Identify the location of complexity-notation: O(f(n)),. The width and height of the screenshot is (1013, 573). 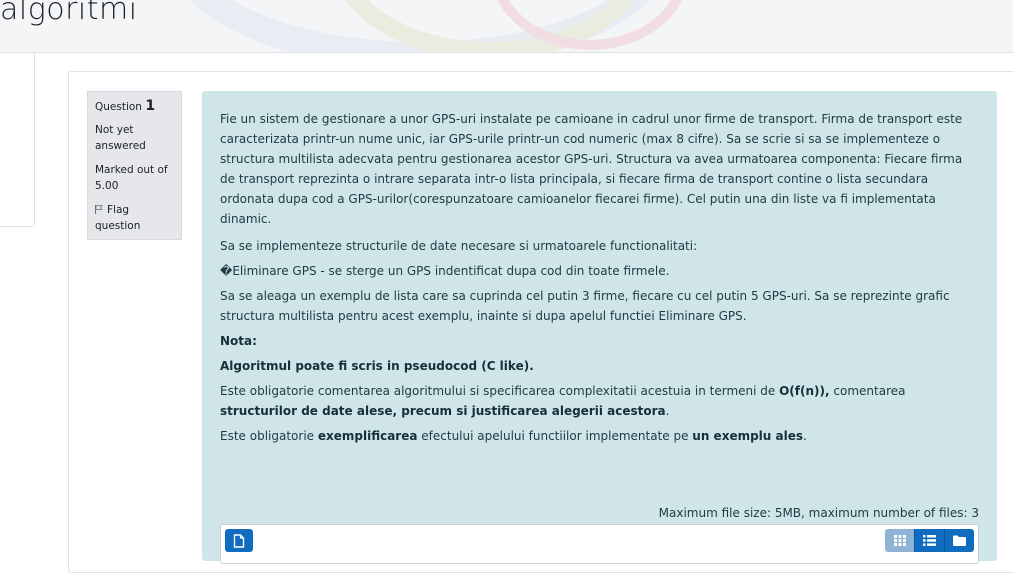
(804, 391).